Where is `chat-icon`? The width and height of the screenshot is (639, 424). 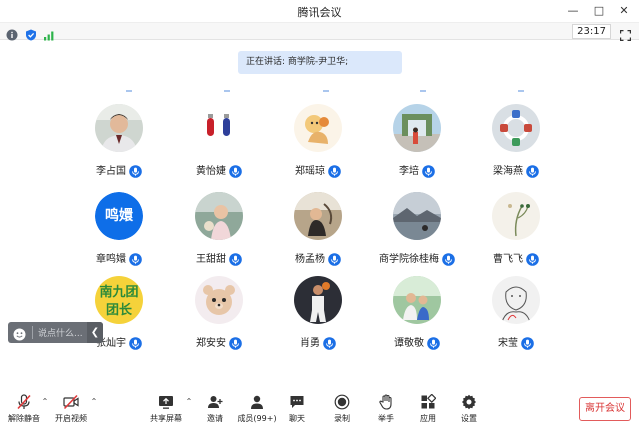 chat-icon is located at coordinates (297, 402).